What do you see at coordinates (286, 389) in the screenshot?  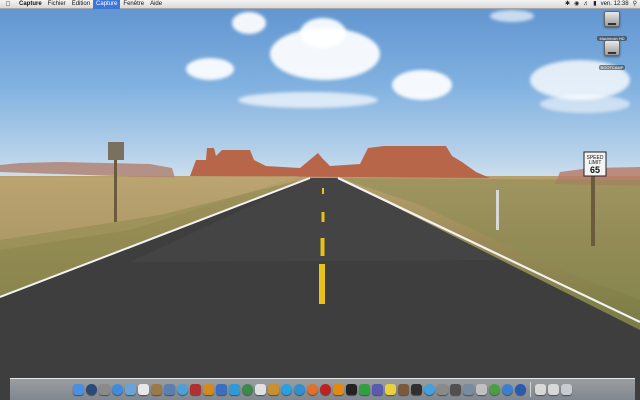 I see `dock-skype-icon` at bounding box center [286, 389].